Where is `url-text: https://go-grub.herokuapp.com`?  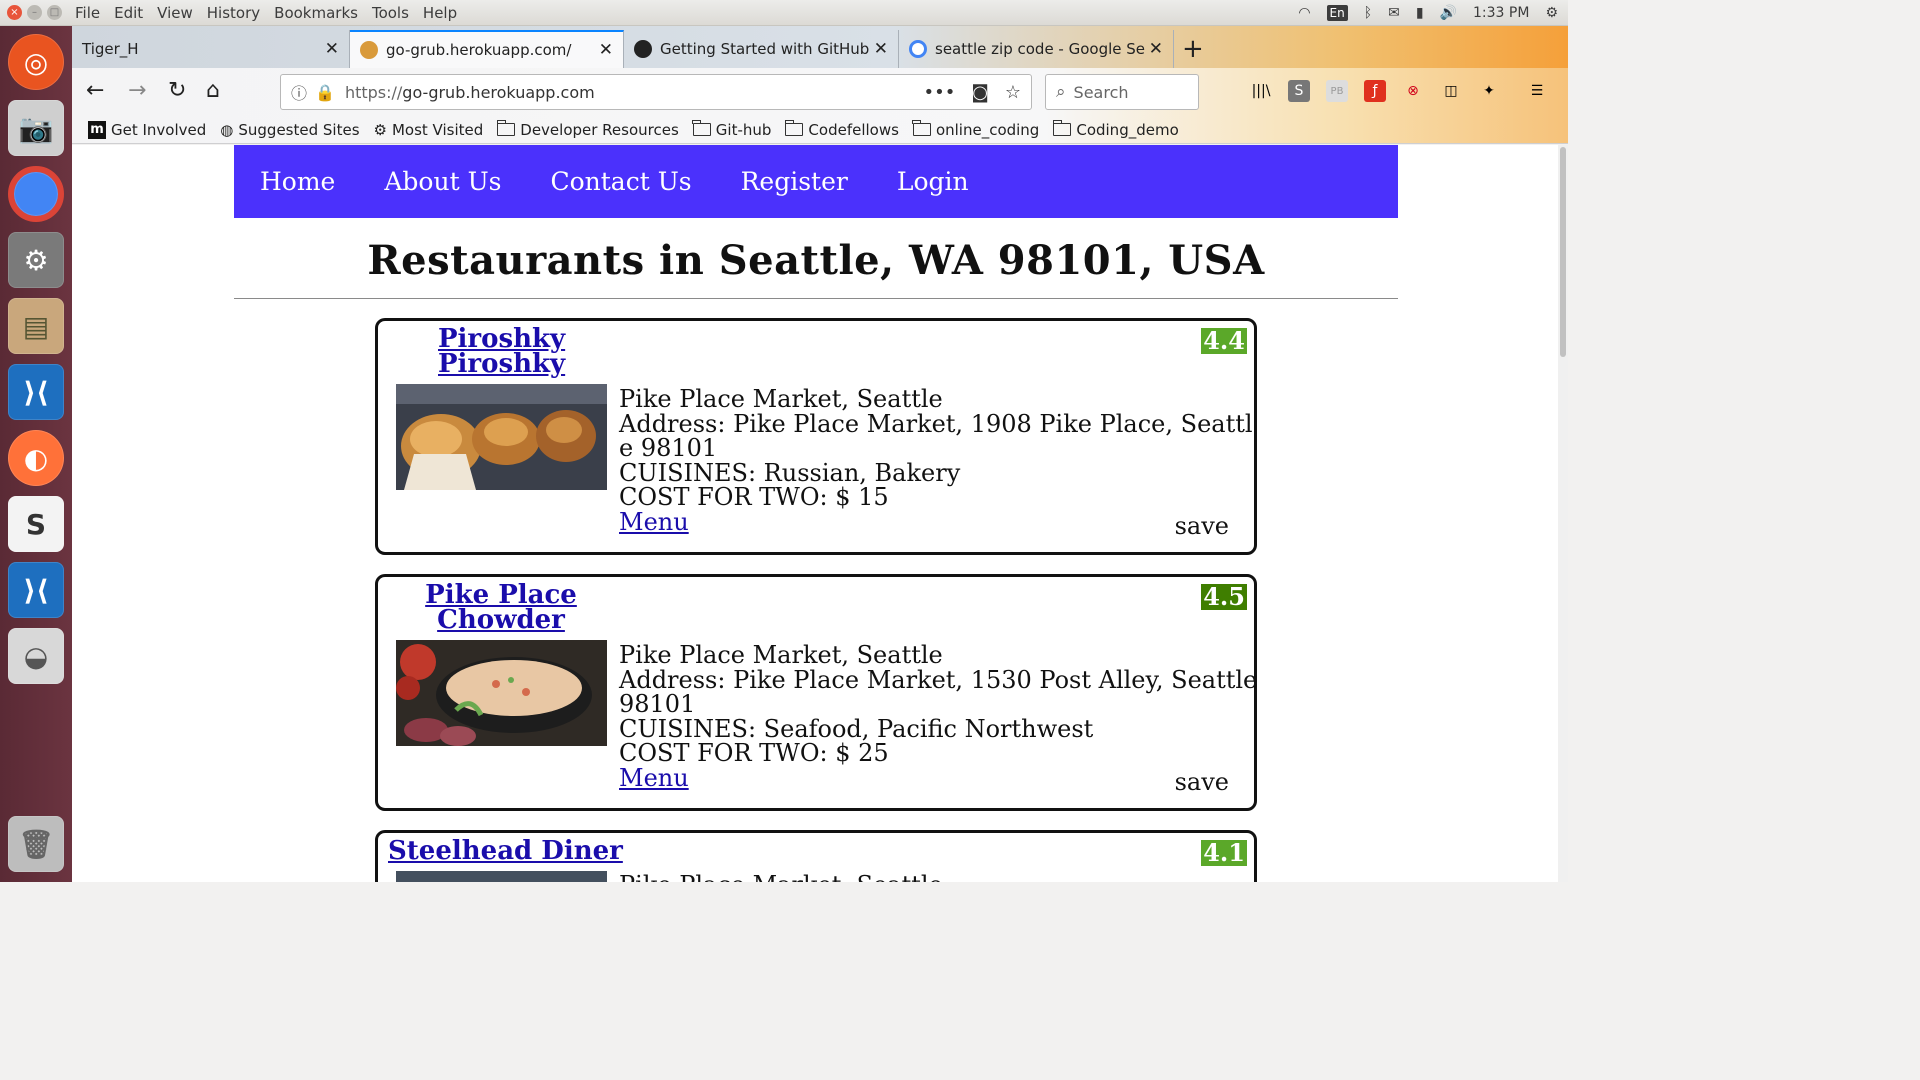
url-text: https://go-grub.herokuapp.com is located at coordinates (470, 92).